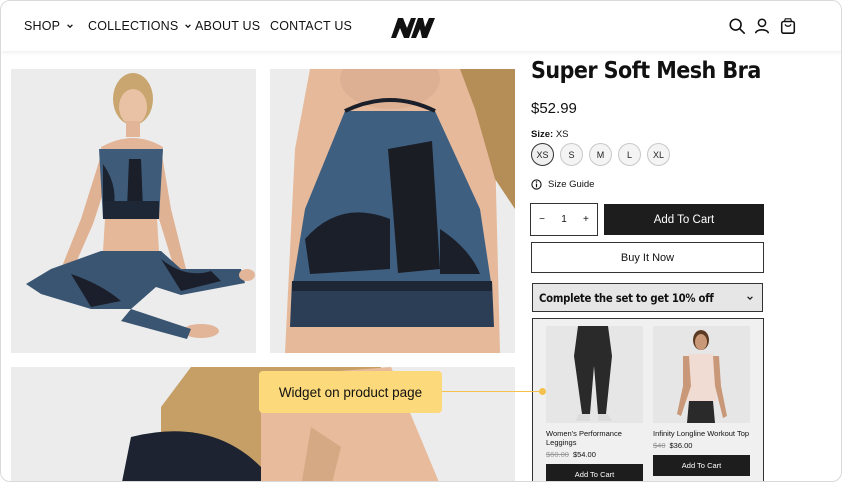 The image size is (842, 482). What do you see at coordinates (536, 184) in the screenshot?
I see `info-icon` at bounding box center [536, 184].